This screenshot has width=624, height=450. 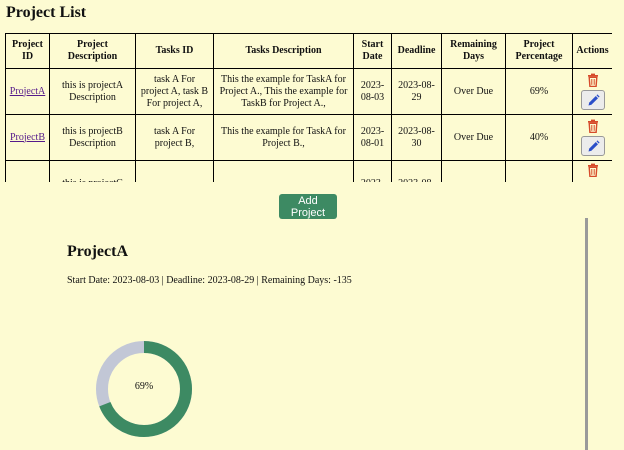 What do you see at coordinates (174, 137) in the screenshot?
I see `cell-tasks-id: task A For project B,` at bounding box center [174, 137].